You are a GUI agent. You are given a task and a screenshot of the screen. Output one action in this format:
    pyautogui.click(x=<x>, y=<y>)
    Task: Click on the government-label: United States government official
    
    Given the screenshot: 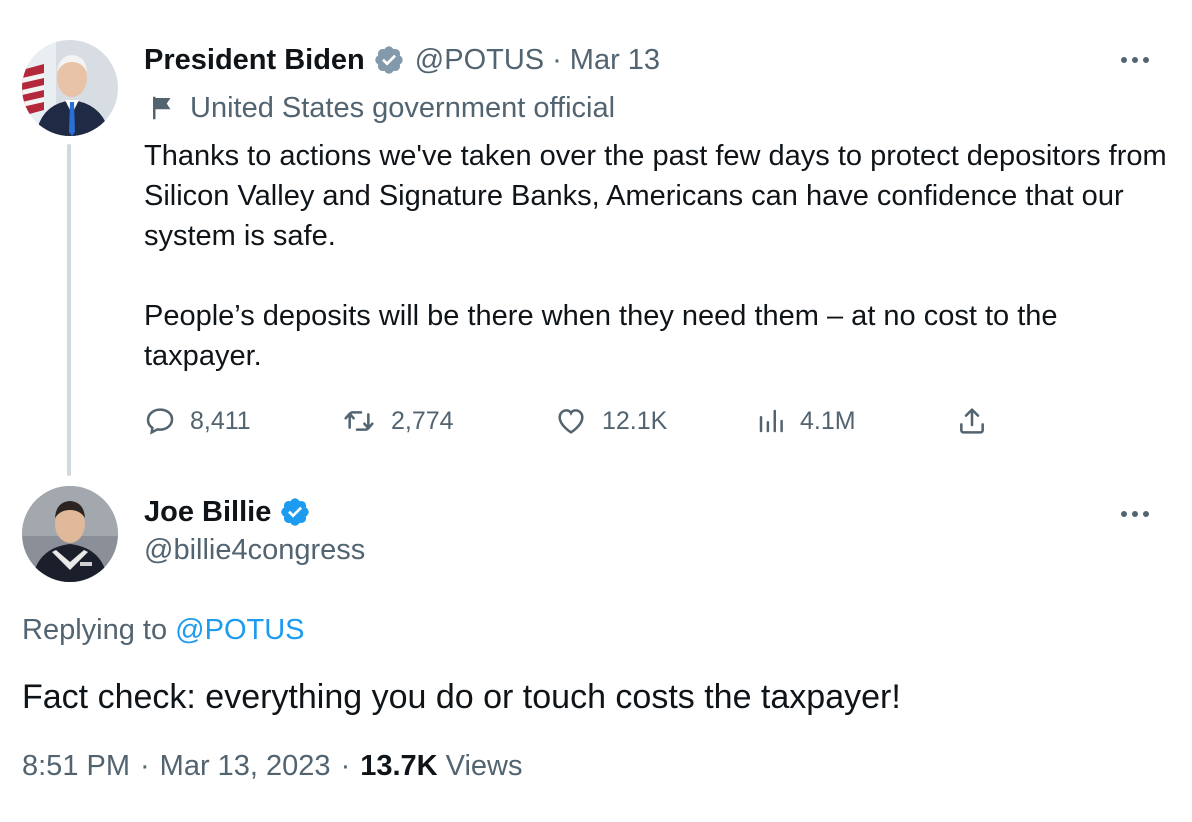 What is the action you would take?
    pyautogui.click(x=381, y=108)
    